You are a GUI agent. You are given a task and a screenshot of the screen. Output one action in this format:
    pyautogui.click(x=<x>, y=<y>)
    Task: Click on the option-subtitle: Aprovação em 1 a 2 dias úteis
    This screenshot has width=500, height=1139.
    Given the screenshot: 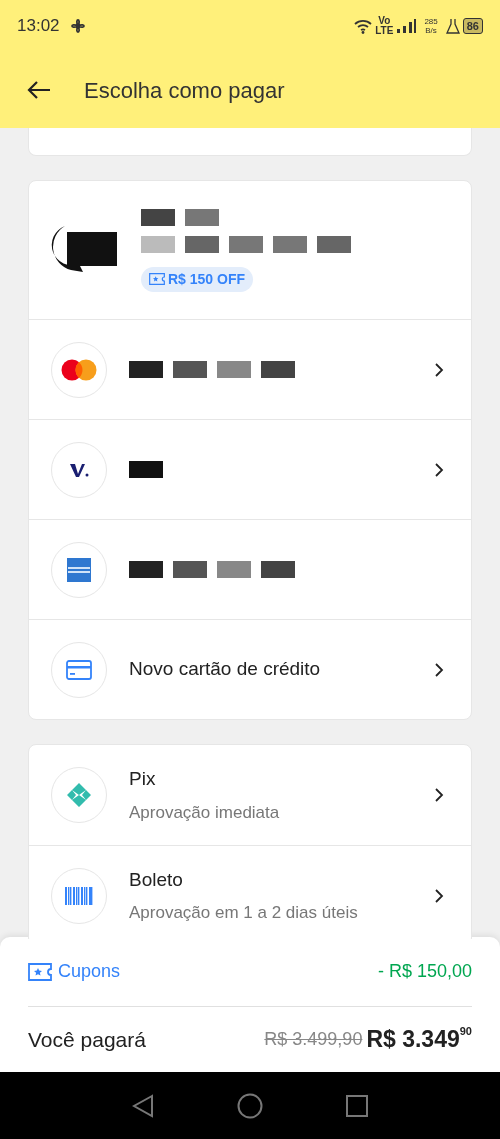 What is the action you would take?
    pyautogui.click(x=244, y=913)
    